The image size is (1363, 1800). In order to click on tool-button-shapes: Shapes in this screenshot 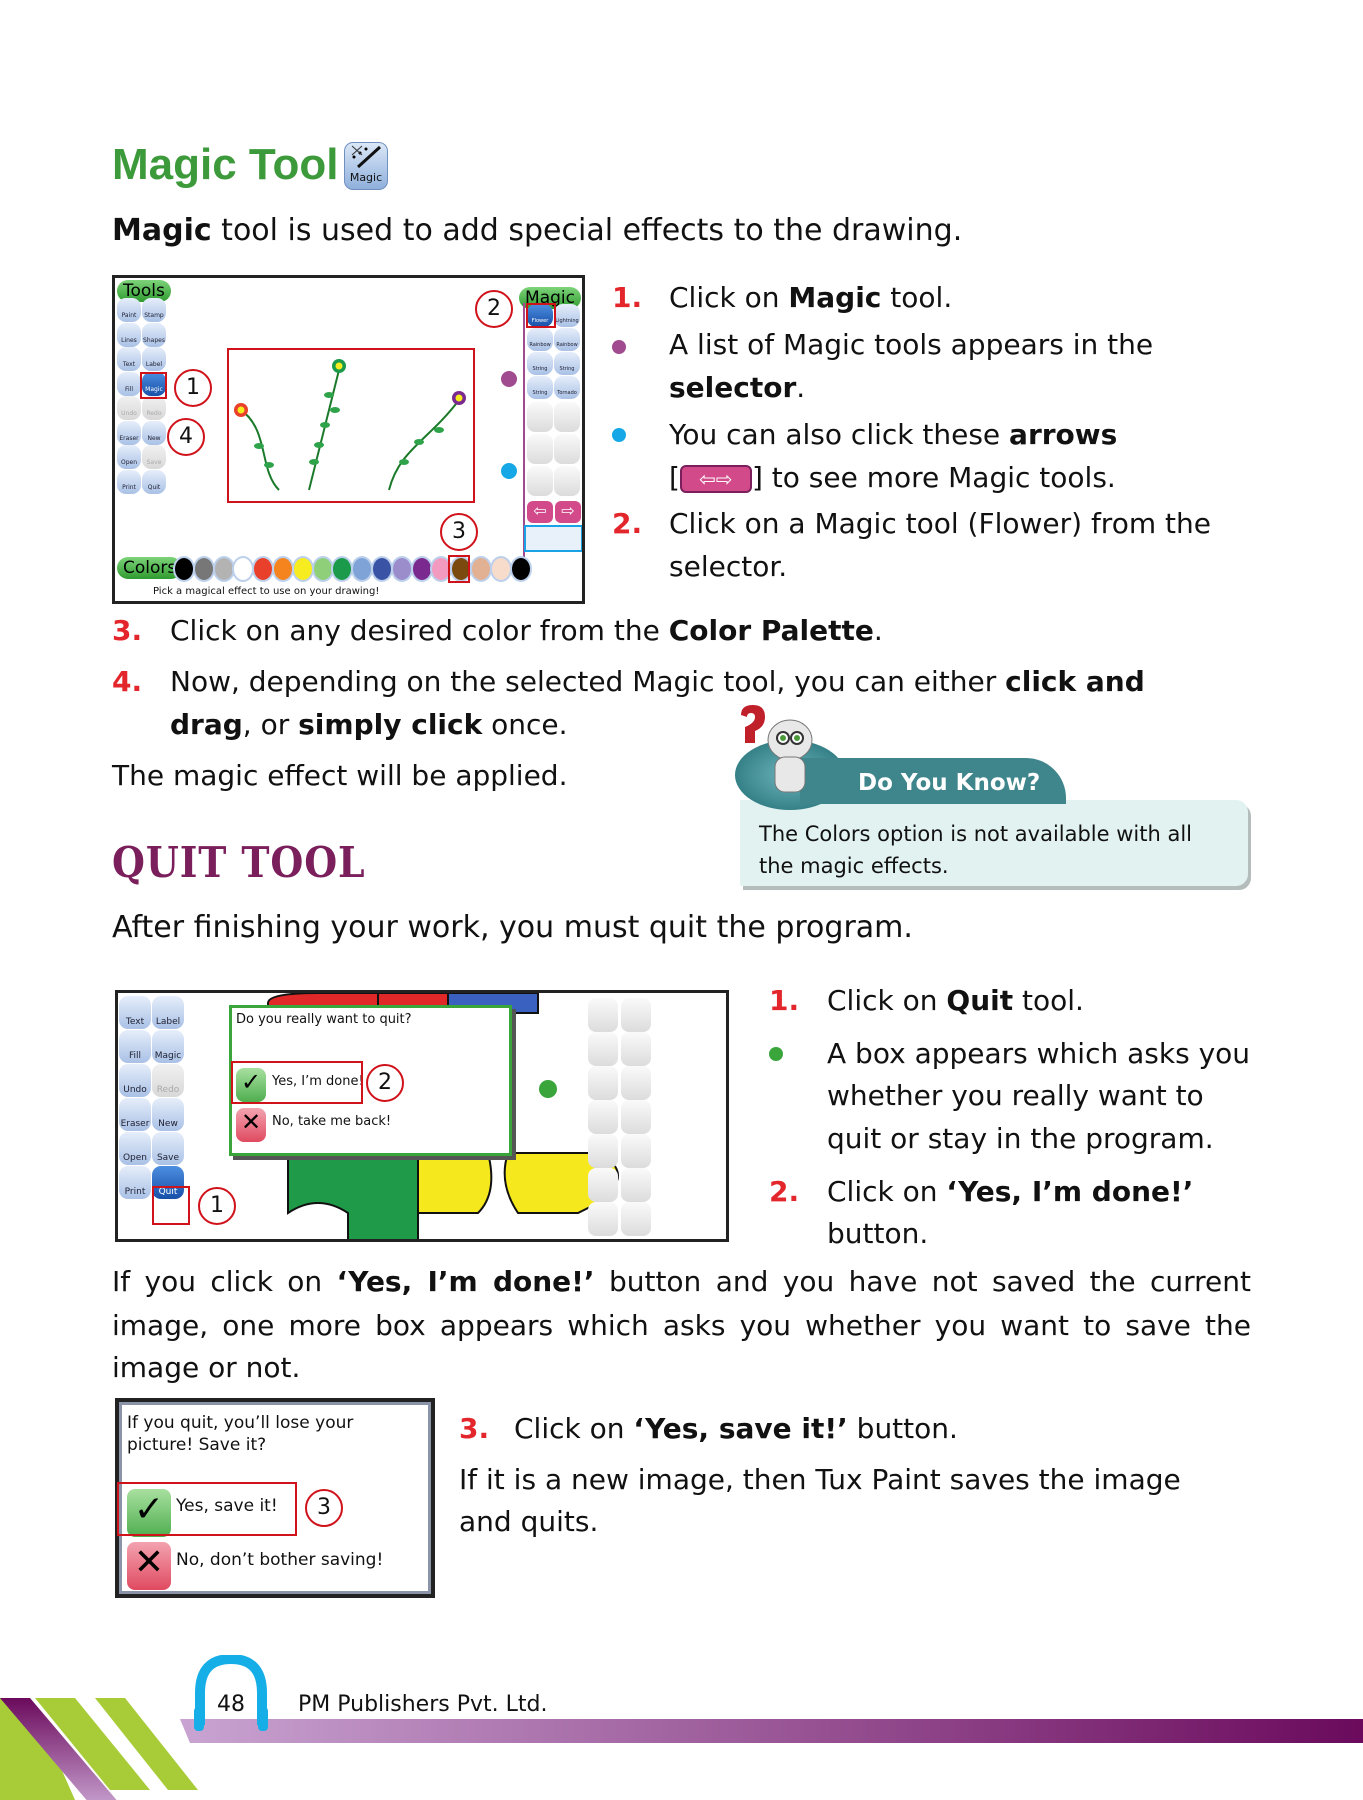, I will do `click(154, 334)`.